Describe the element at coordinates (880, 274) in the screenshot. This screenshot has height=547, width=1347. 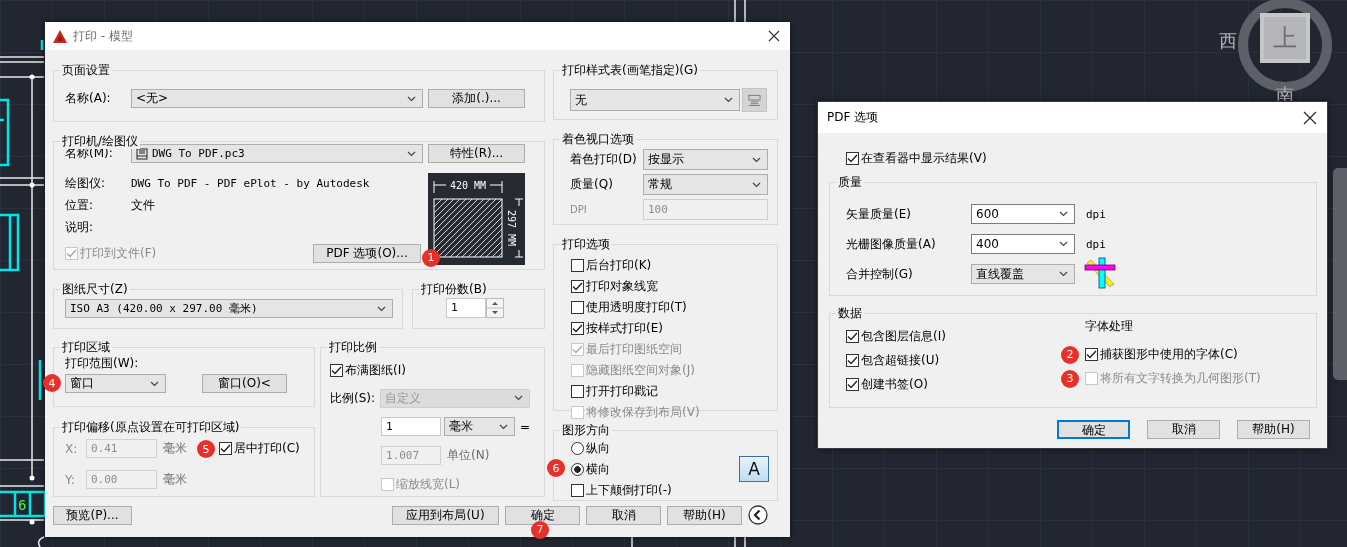
I see `field-label: 合并控制(G)` at that location.